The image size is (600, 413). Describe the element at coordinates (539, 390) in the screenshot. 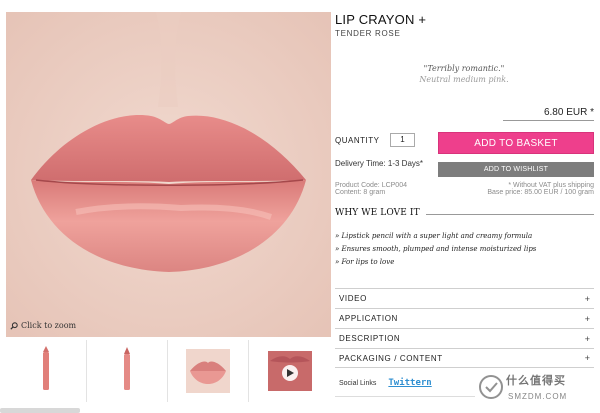

I see `watermark: 什么值得买 SMZDM.COM` at that location.